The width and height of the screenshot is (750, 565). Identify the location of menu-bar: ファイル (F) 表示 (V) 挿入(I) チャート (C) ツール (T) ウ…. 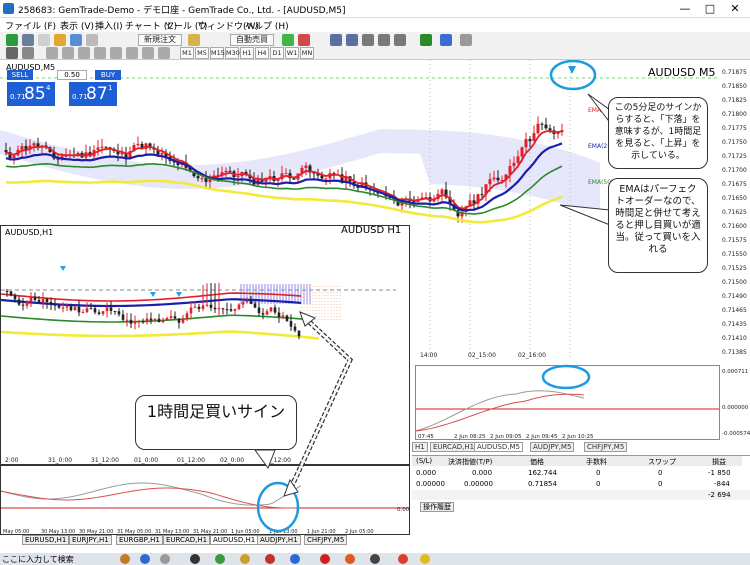
(375, 25).